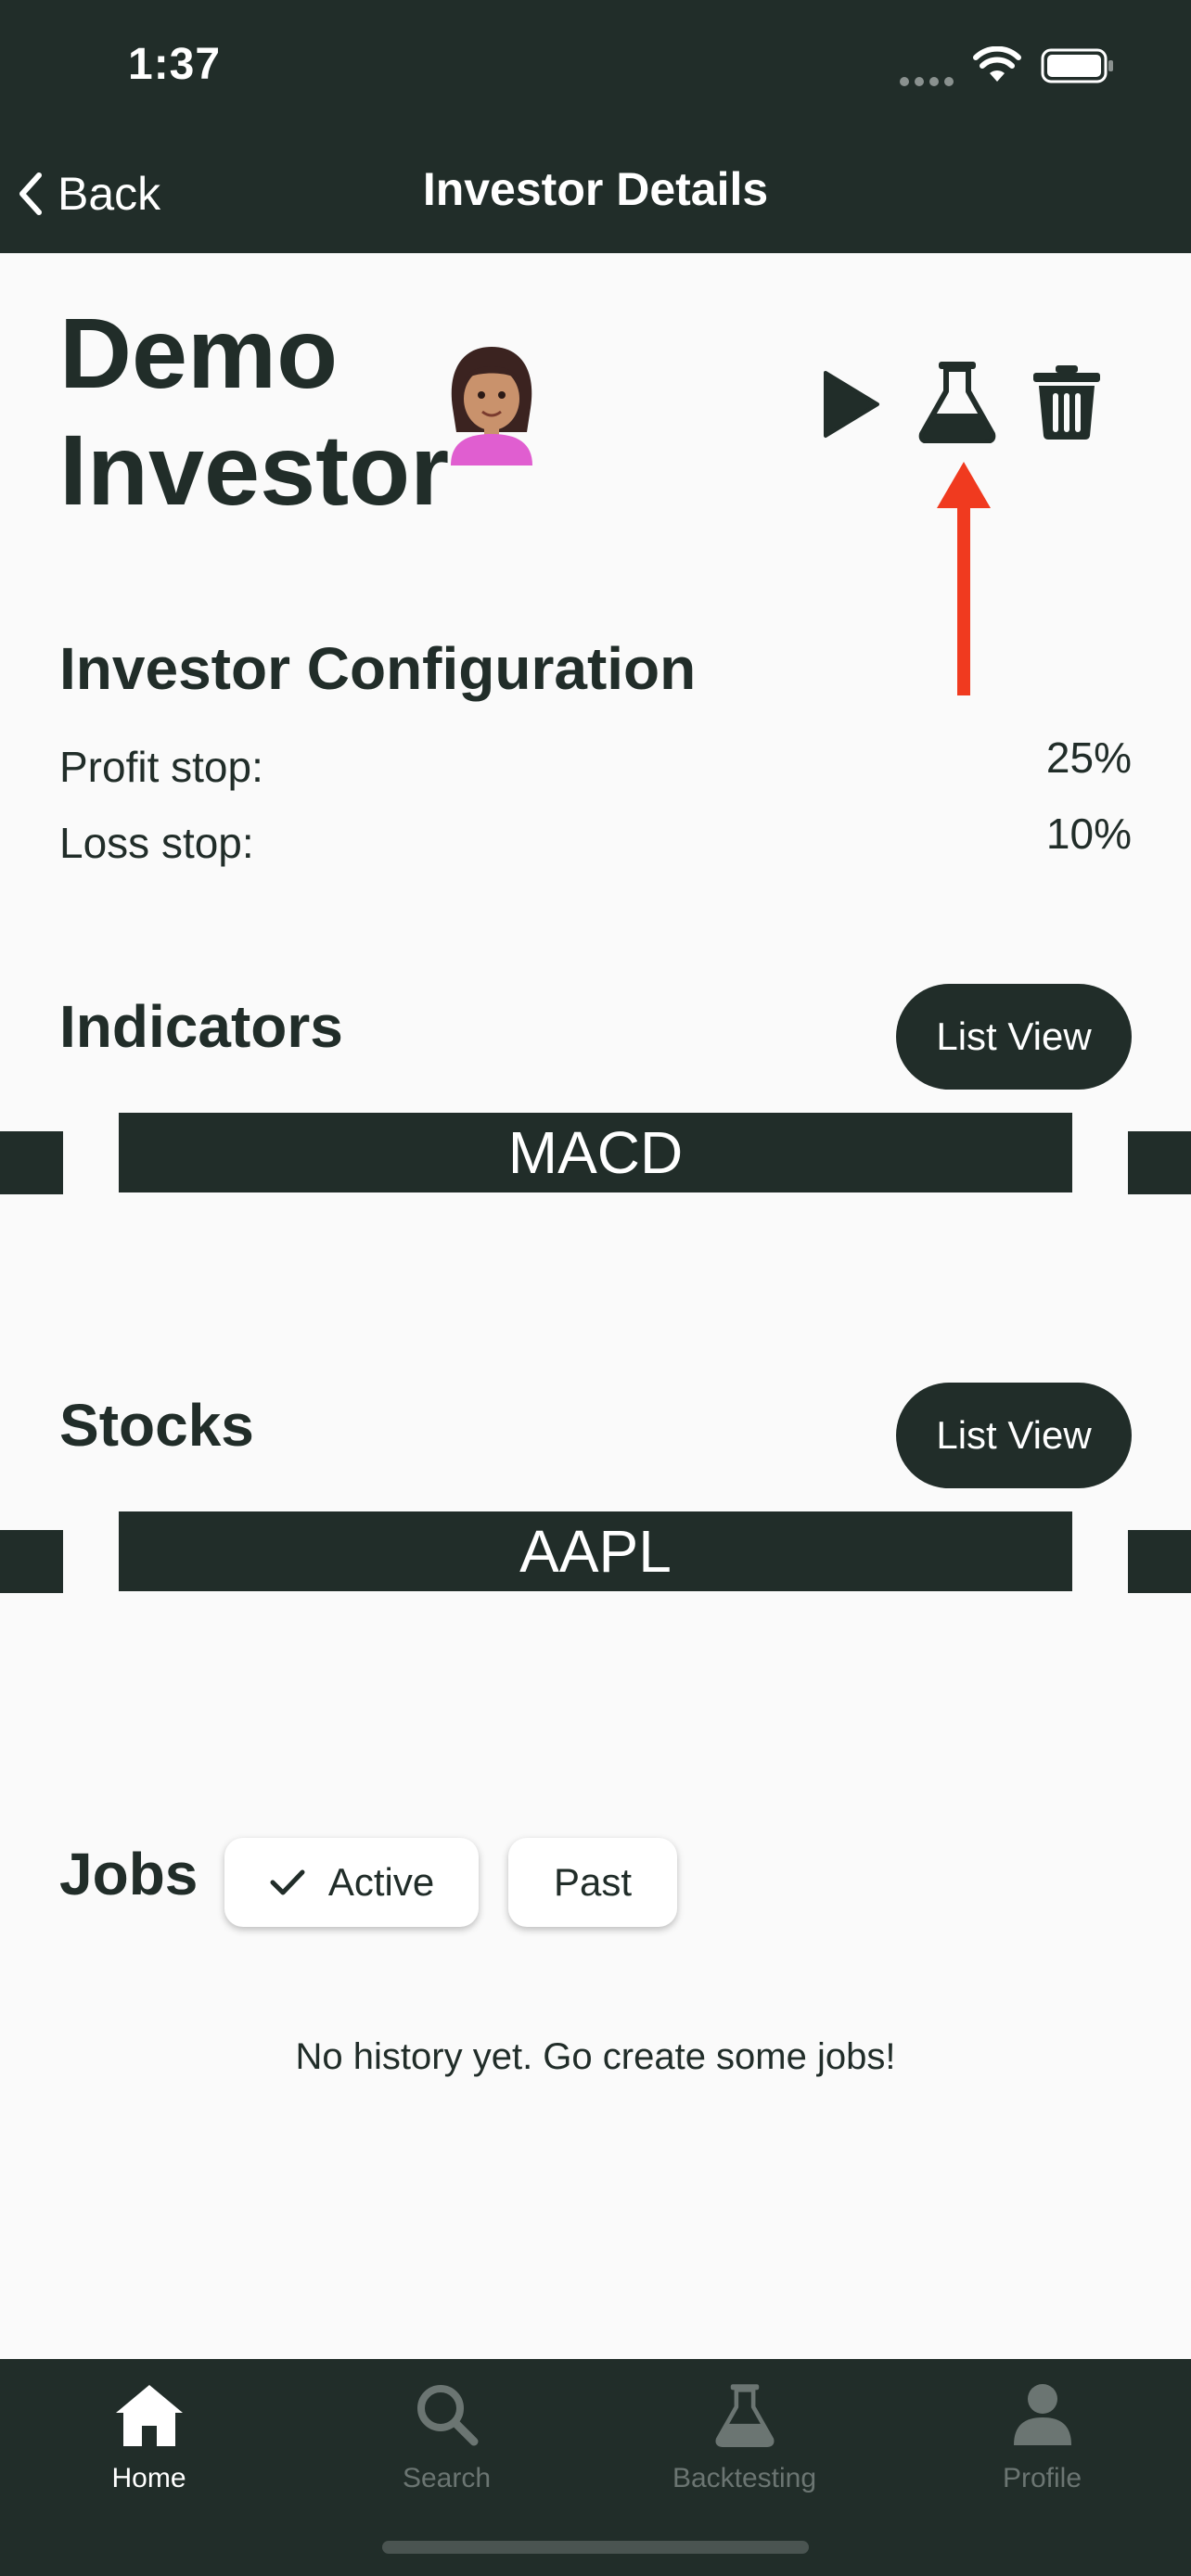  Describe the element at coordinates (201, 1026) in the screenshot. I see `indicators-title: Indicators` at that location.